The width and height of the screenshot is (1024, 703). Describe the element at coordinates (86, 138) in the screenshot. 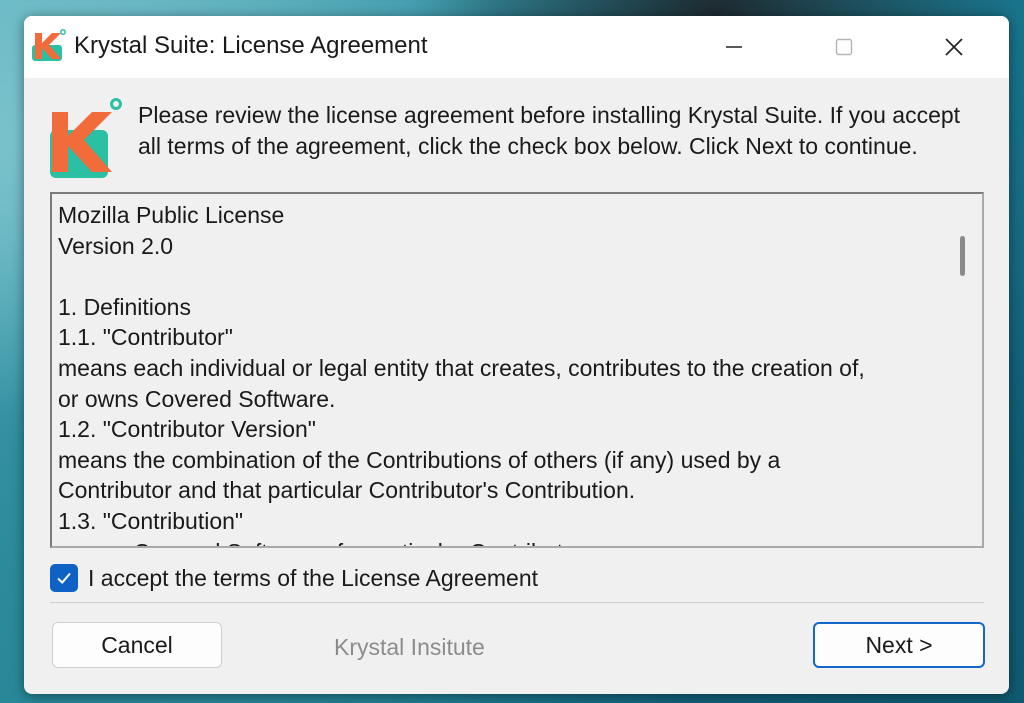

I see `krystal-logo-large-icon` at that location.